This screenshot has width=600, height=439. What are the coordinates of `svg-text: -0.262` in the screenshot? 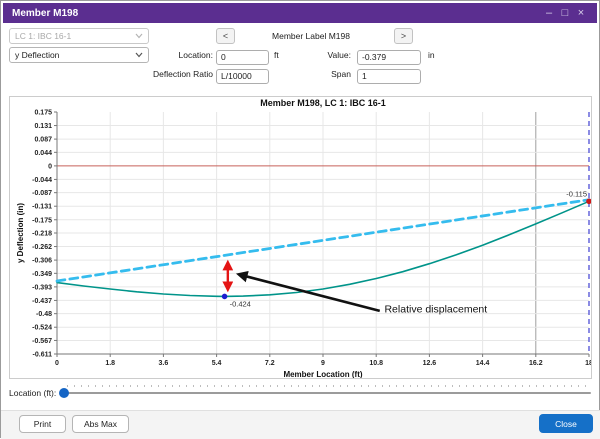 It's located at (42, 247).